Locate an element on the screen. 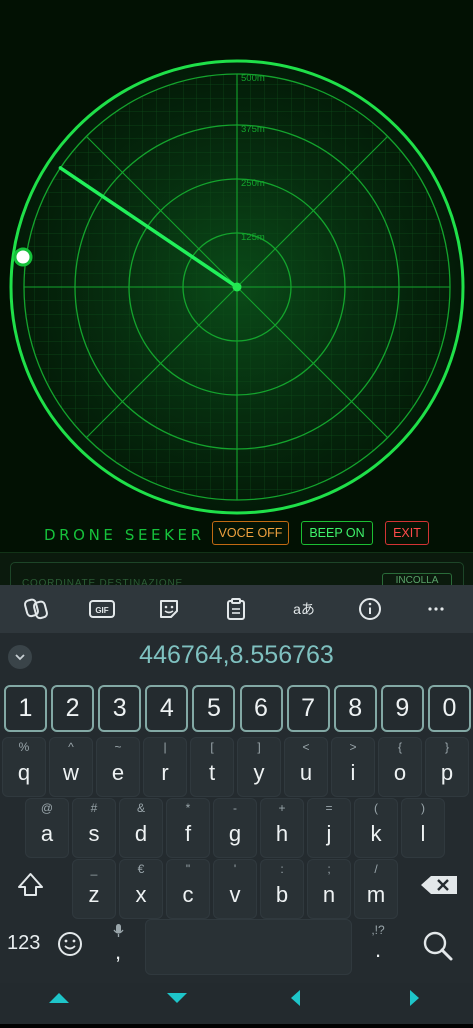 This screenshot has height=1028, width=473. letter-key-b: :b is located at coordinates (282, 889).